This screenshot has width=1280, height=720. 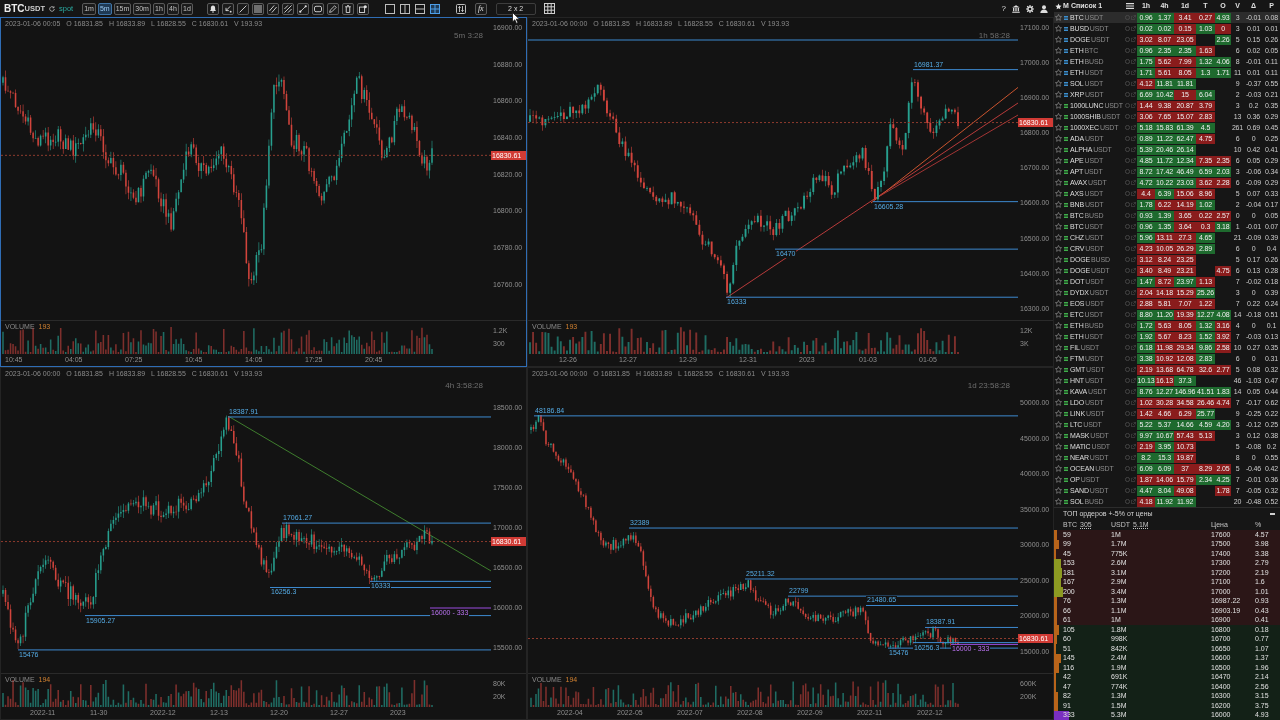 I want to click on four-panes-icon, so click(x=434, y=8).